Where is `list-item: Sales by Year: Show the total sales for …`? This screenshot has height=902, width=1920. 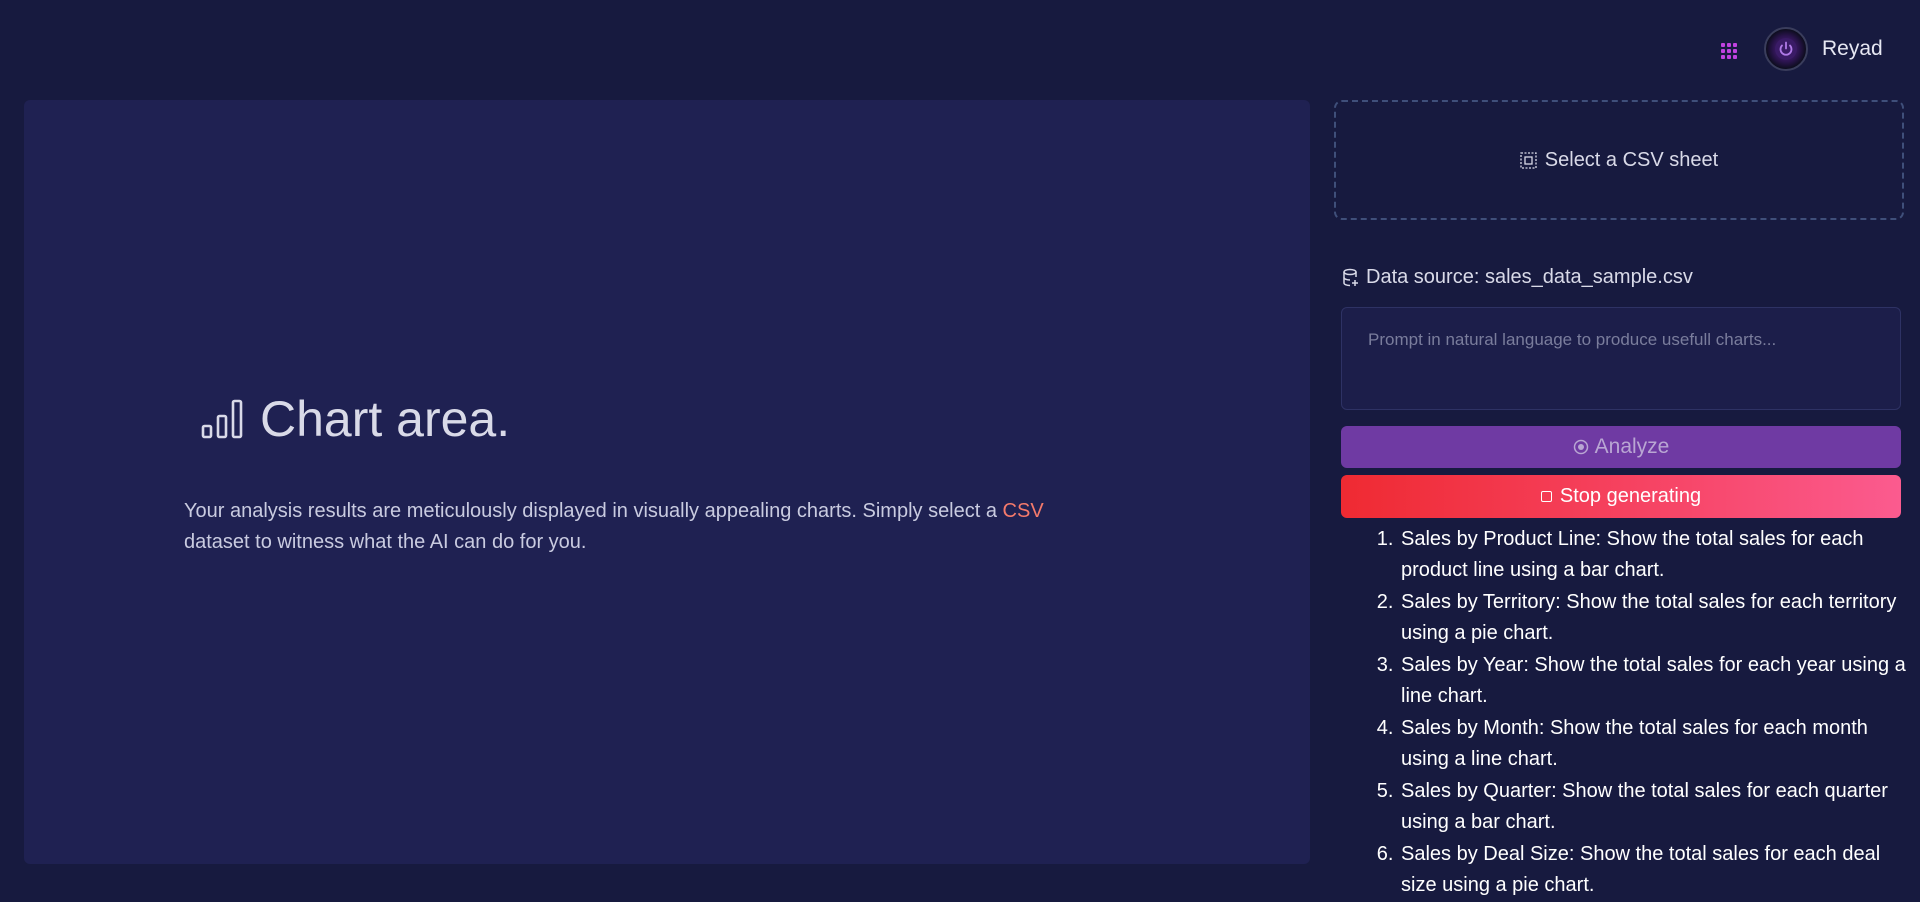 list-item: Sales by Year: Show the total sales for … is located at coordinates (1652, 681).